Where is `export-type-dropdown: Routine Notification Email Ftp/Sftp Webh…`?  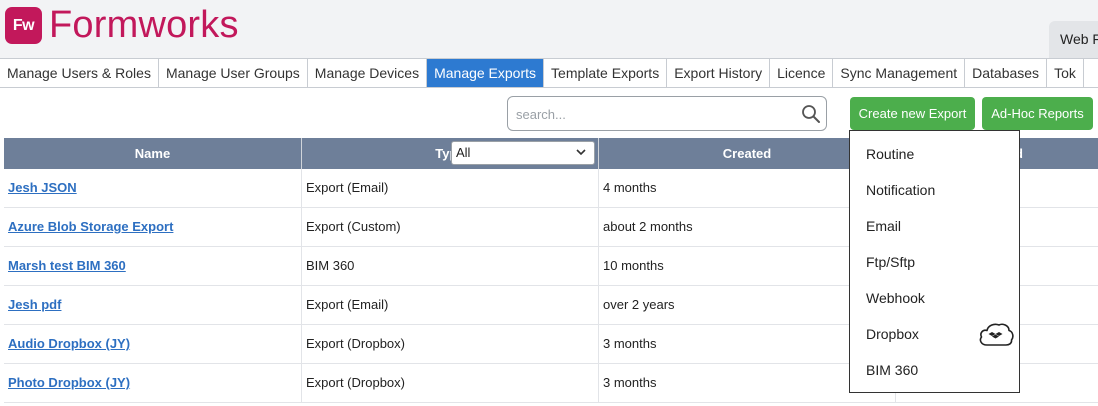
export-type-dropdown: Routine Notification Email Ftp/Sftp Webh… is located at coordinates (934, 261).